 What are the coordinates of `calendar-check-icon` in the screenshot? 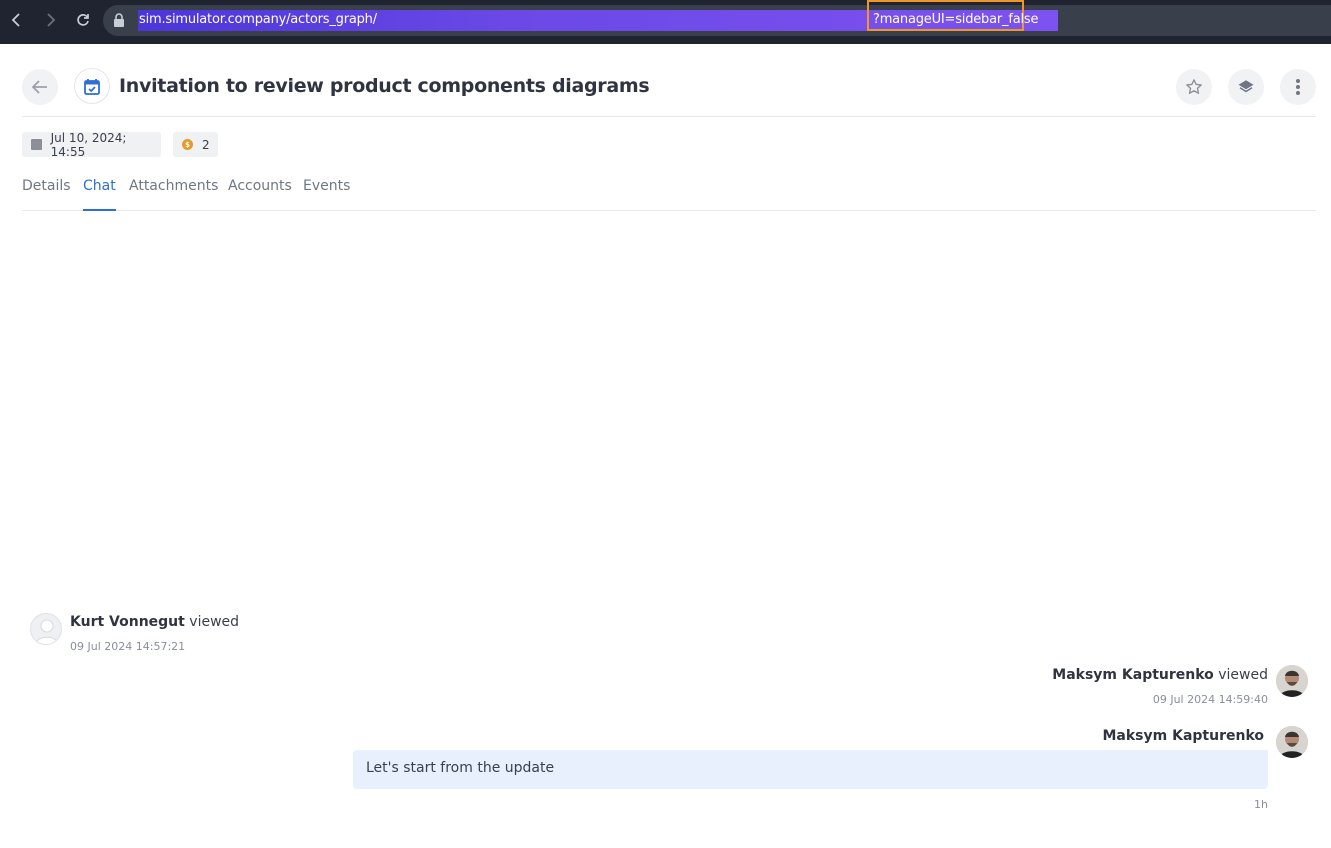 It's located at (92, 86).